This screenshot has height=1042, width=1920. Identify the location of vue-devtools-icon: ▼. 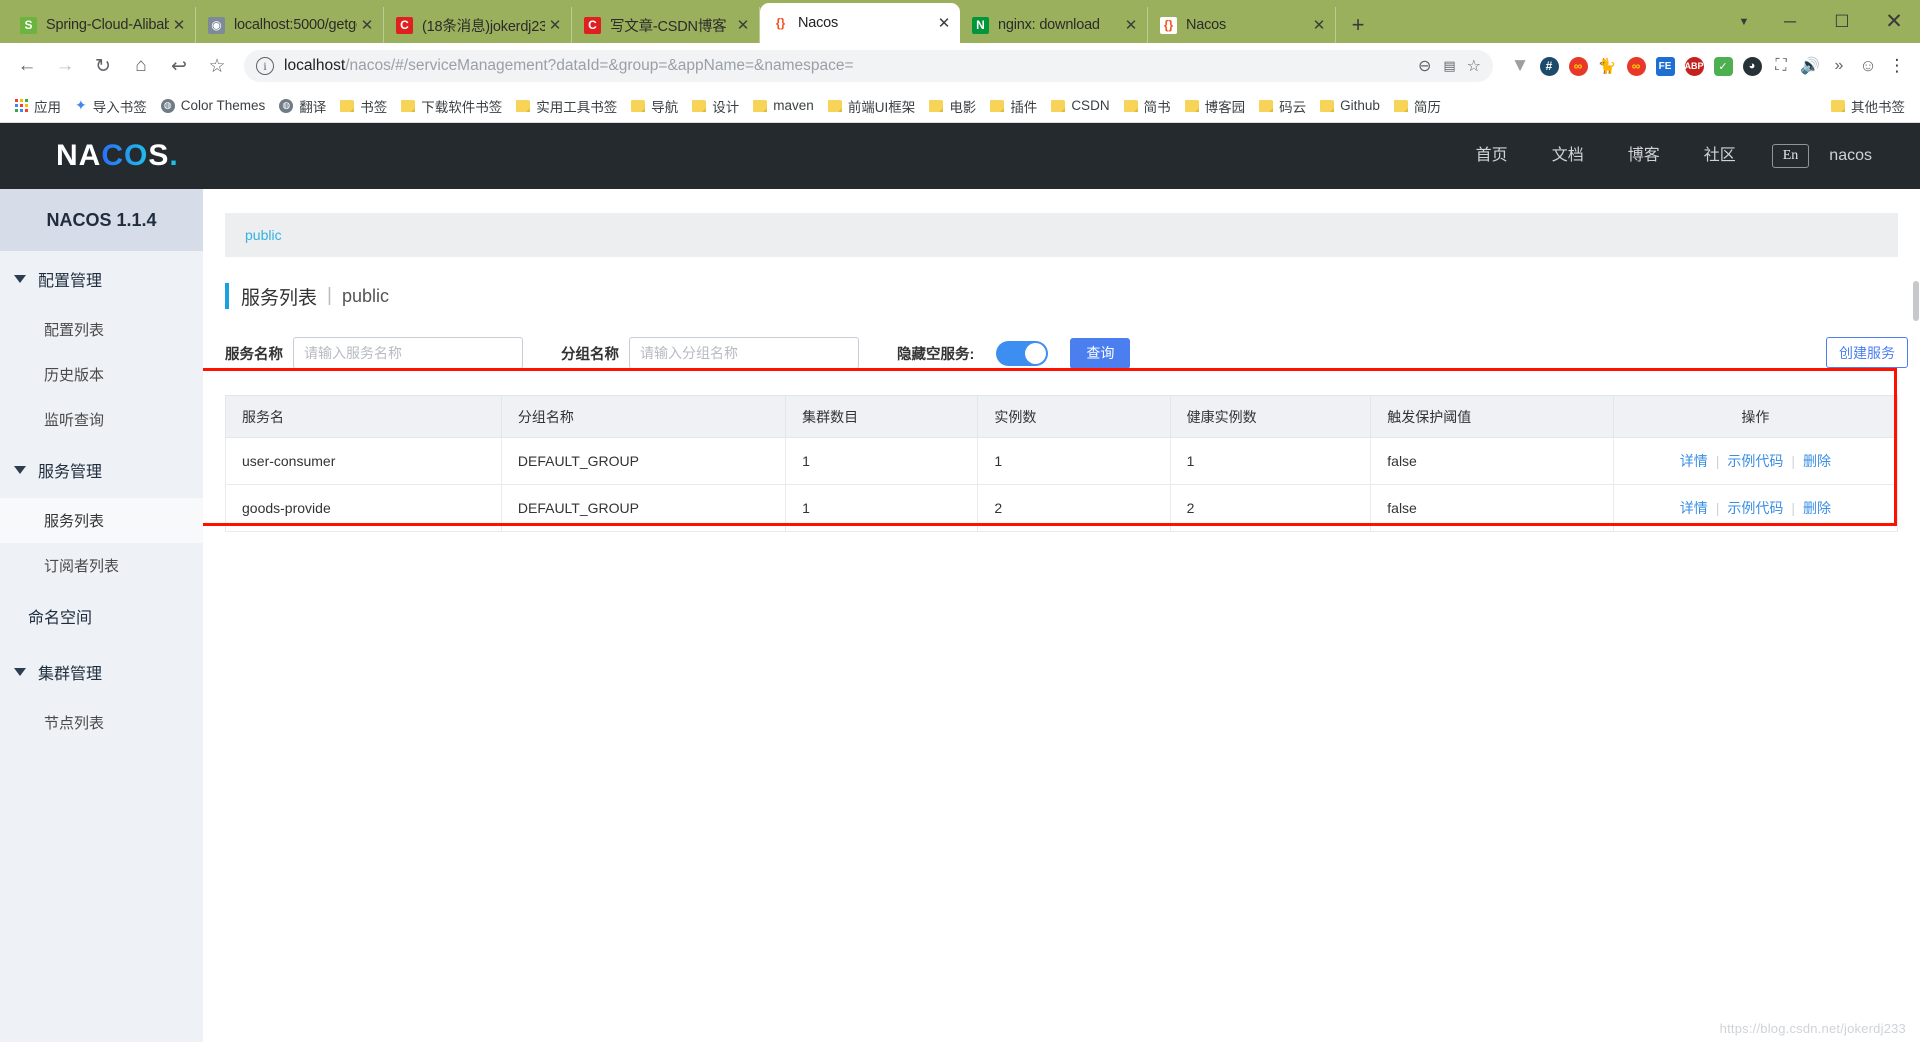
(1520, 66).